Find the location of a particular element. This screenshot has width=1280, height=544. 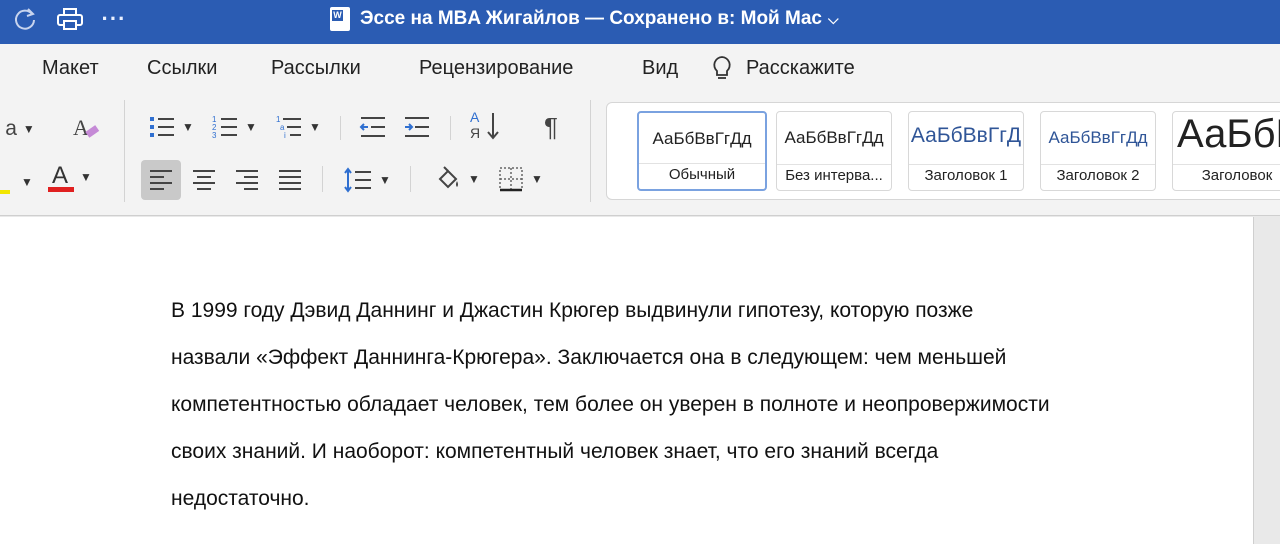

sort-button: А Я is located at coordinates (485, 126).